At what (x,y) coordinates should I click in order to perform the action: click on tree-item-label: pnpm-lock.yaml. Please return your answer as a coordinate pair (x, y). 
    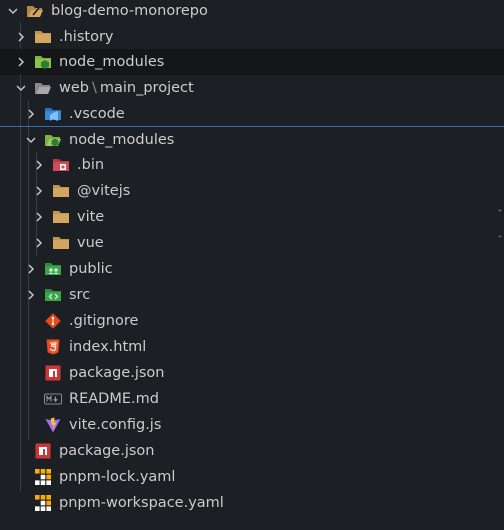
    Looking at the image, I should click on (117, 477).